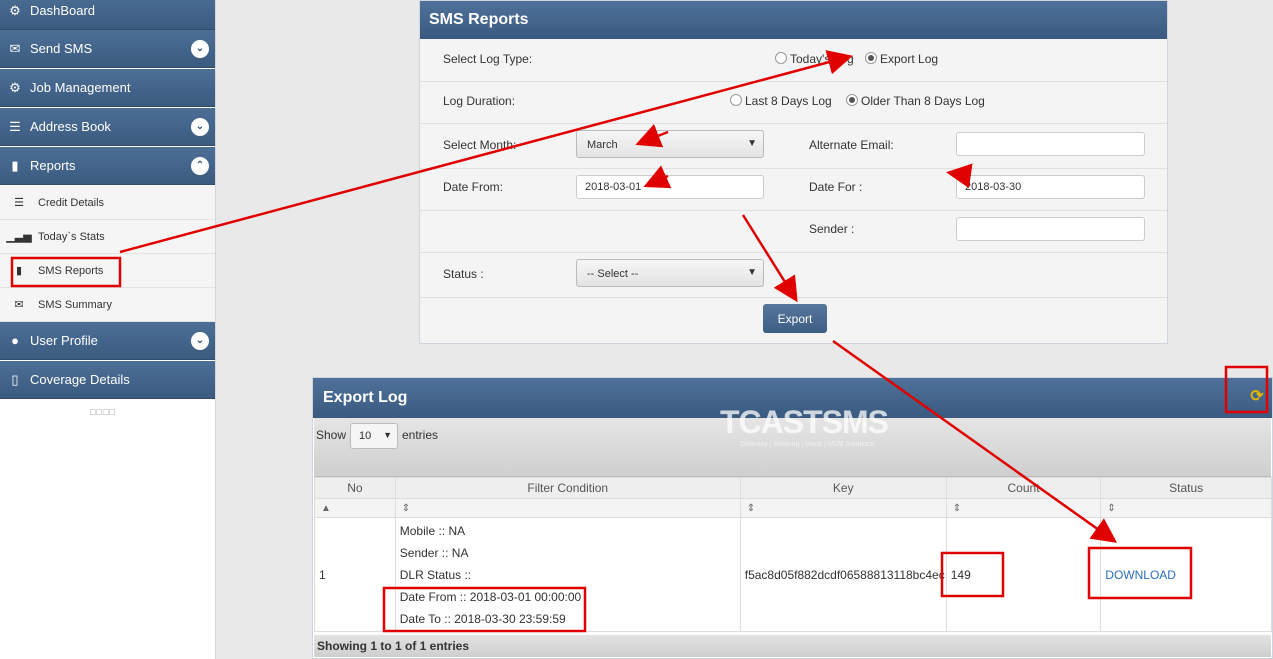  Describe the element at coordinates (434, 552) in the screenshot. I see `filter-line: Sender :: NA` at that location.